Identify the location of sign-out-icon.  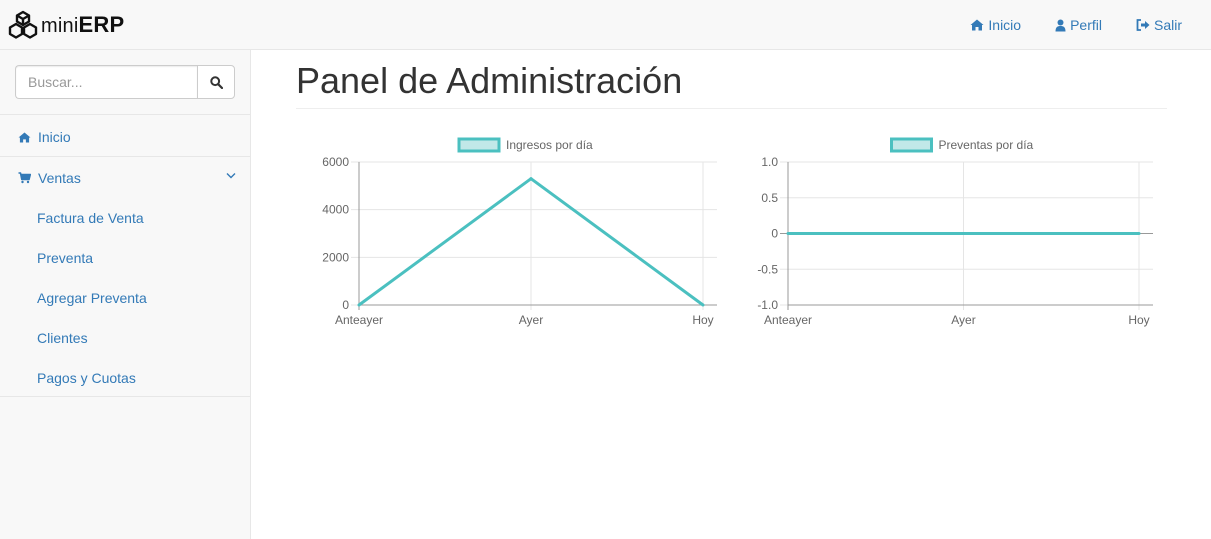
(1143, 25).